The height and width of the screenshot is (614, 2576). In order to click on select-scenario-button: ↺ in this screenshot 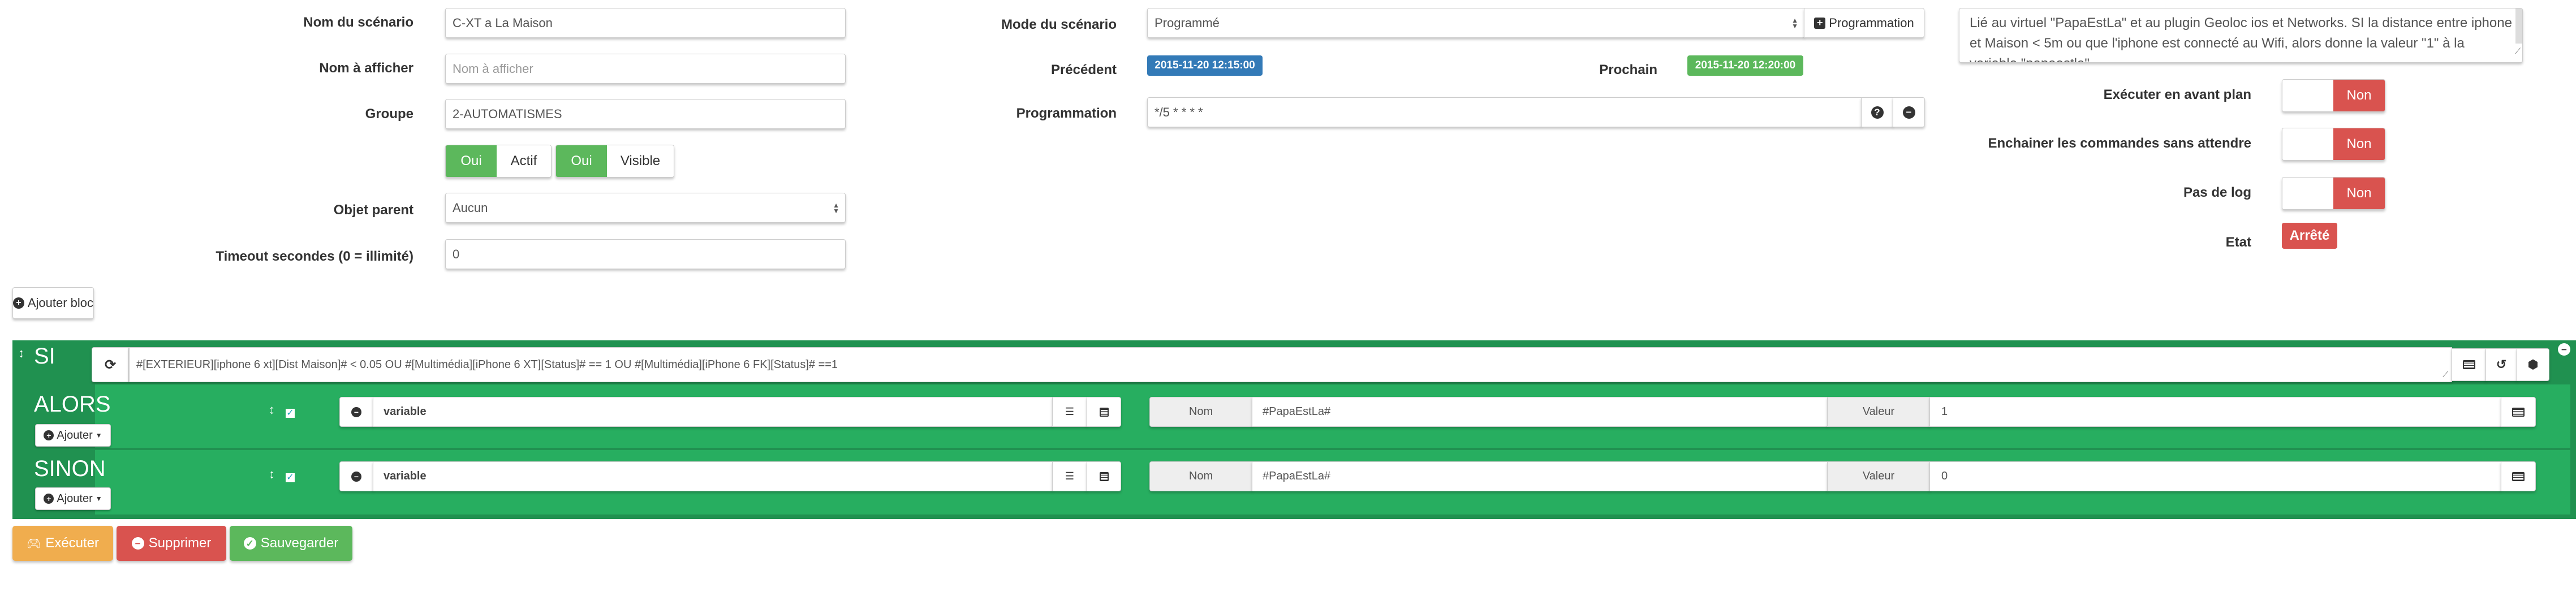, I will do `click(2501, 364)`.